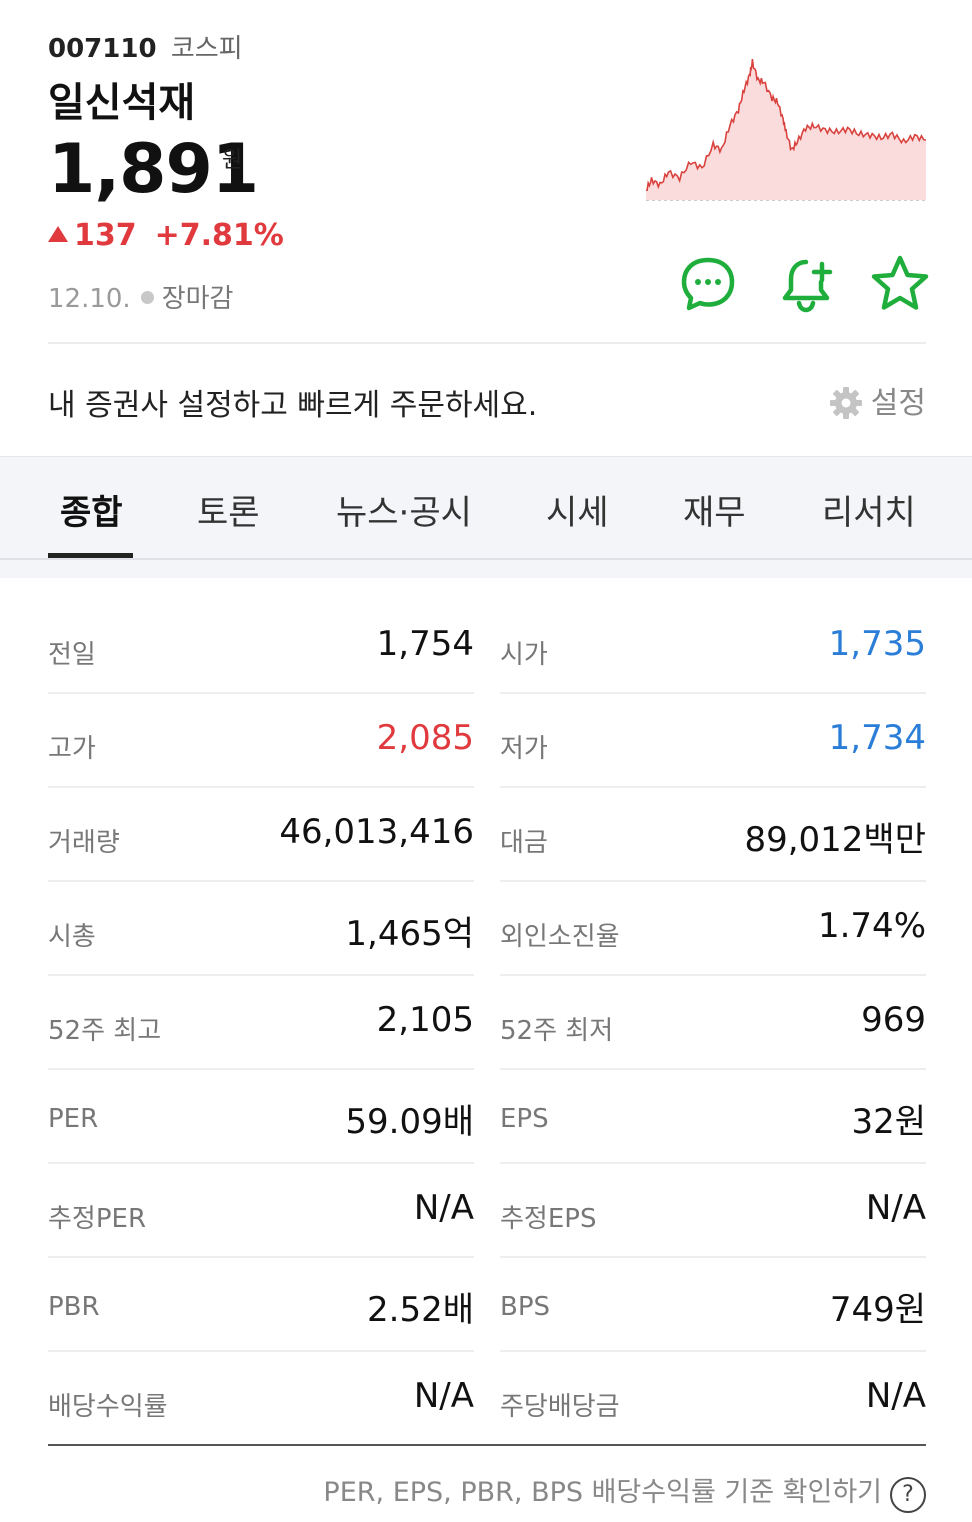 Image resolution: width=972 pixels, height=1522 pixels. Describe the element at coordinates (261, 1399) in the screenshot. I see `info-cell: 배당수익률 N/A` at that location.